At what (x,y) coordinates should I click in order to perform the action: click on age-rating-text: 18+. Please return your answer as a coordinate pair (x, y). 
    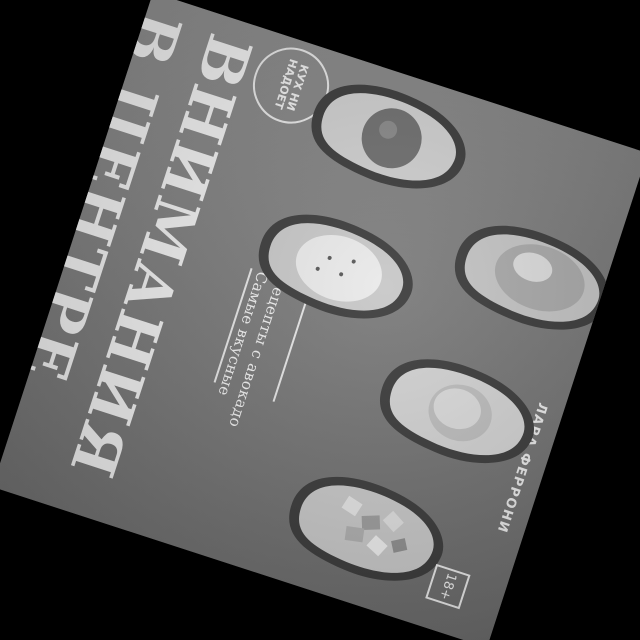
    Looking at the image, I should click on (448, 586).